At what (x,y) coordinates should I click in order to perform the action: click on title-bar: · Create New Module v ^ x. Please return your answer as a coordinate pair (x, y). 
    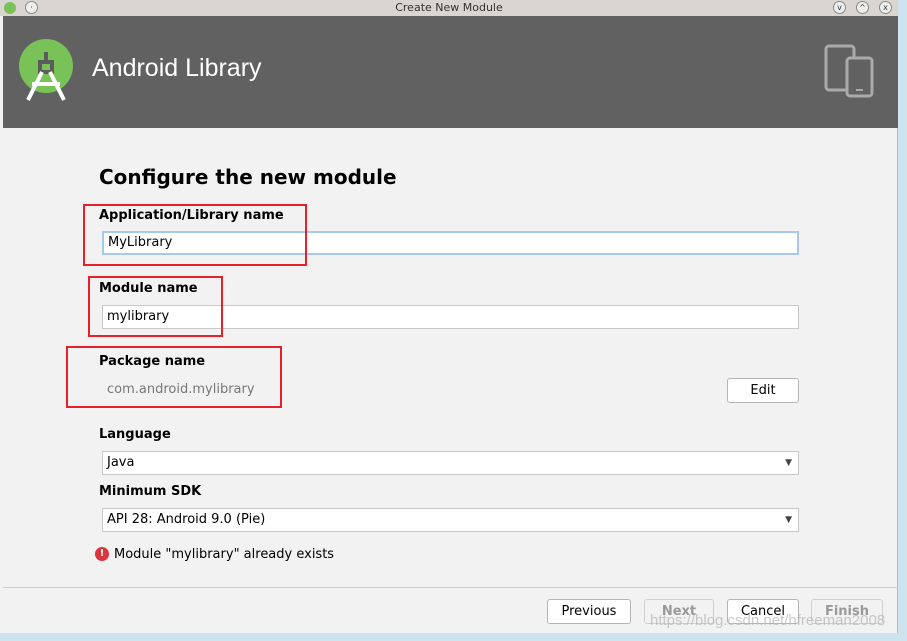
    Looking at the image, I should click on (449, 8).